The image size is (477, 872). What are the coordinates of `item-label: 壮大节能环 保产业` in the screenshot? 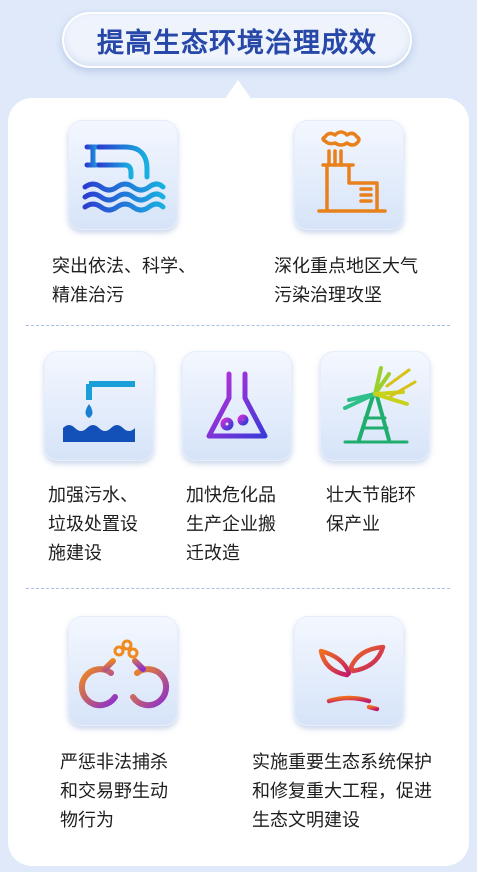 It's located at (371, 510).